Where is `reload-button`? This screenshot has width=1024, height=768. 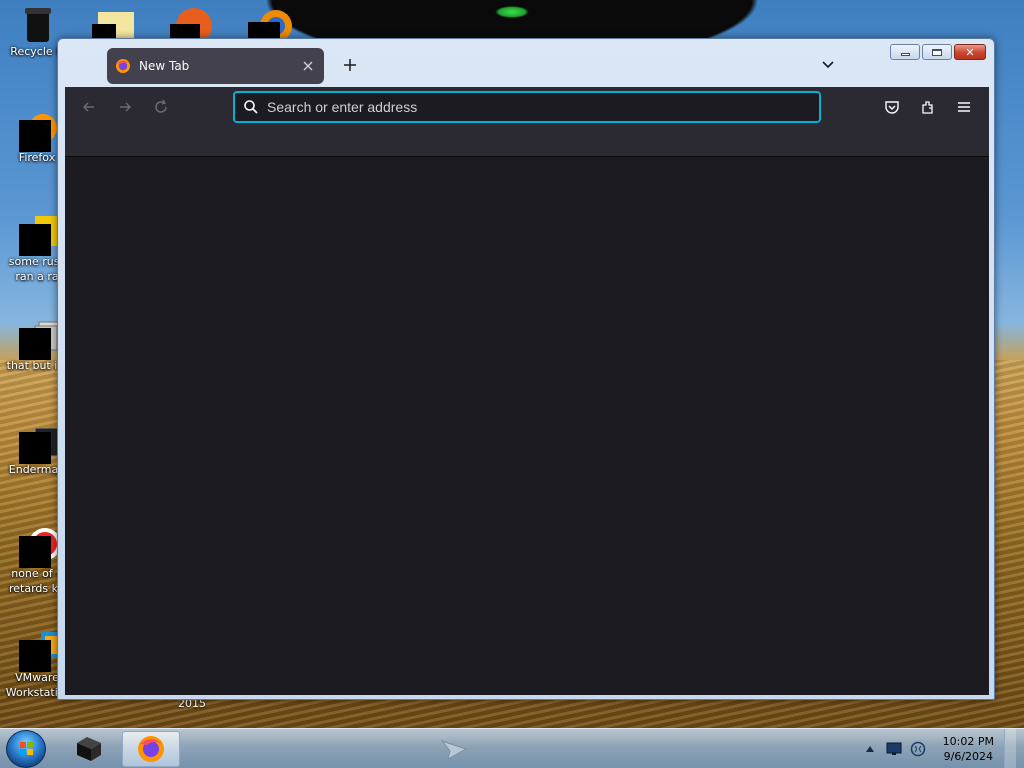
reload-button is located at coordinates (161, 107).